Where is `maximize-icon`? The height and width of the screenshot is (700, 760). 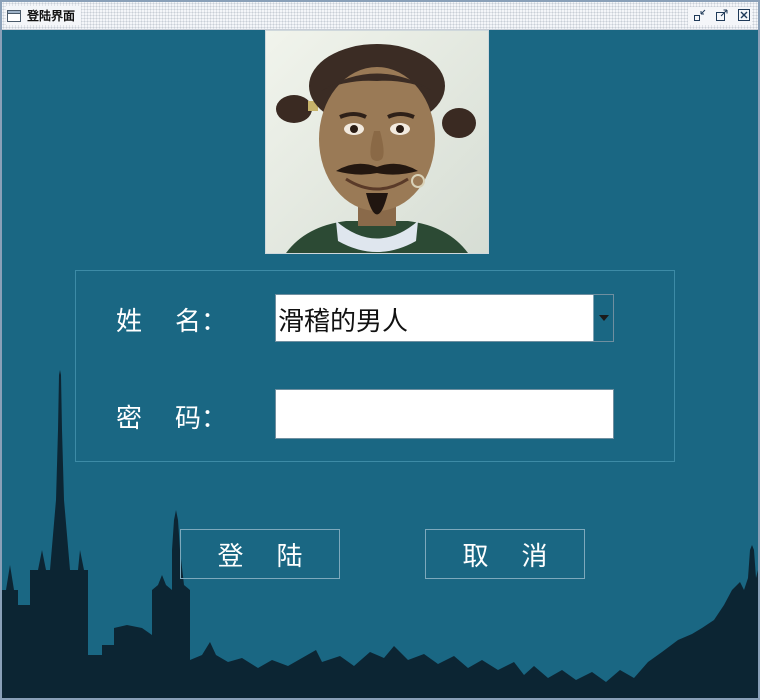
maximize-icon is located at coordinates (722, 15).